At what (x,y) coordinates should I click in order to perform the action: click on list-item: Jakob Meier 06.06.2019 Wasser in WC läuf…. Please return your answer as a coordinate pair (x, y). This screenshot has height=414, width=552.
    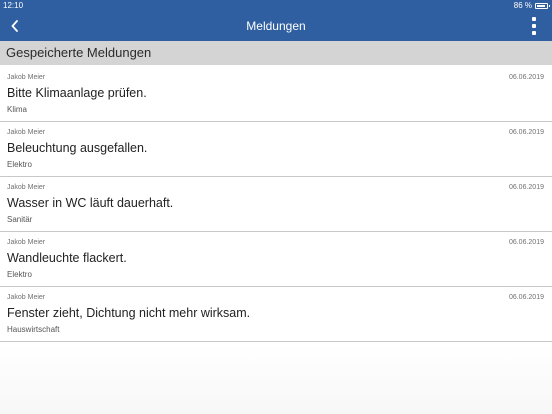
    Looking at the image, I should click on (276, 204).